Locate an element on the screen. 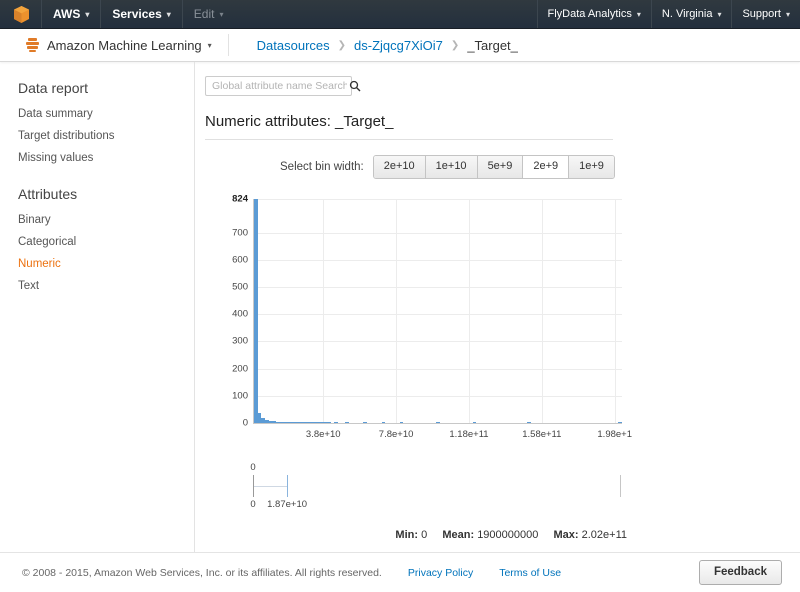 This screenshot has height=592, width=800. nav-item-account: FlyData Analytics ▾ is located at coordinates (593, 14).